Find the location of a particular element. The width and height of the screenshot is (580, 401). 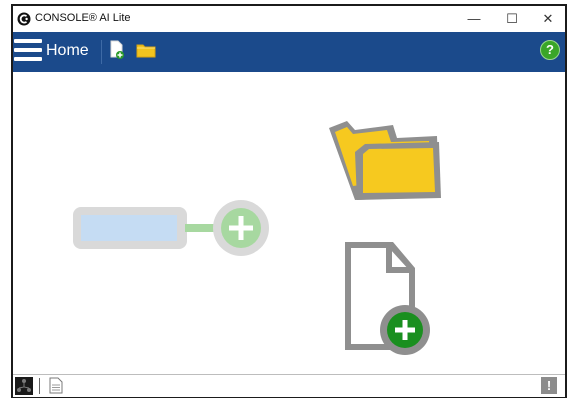

network-icon is located at coordinates (24, 386).